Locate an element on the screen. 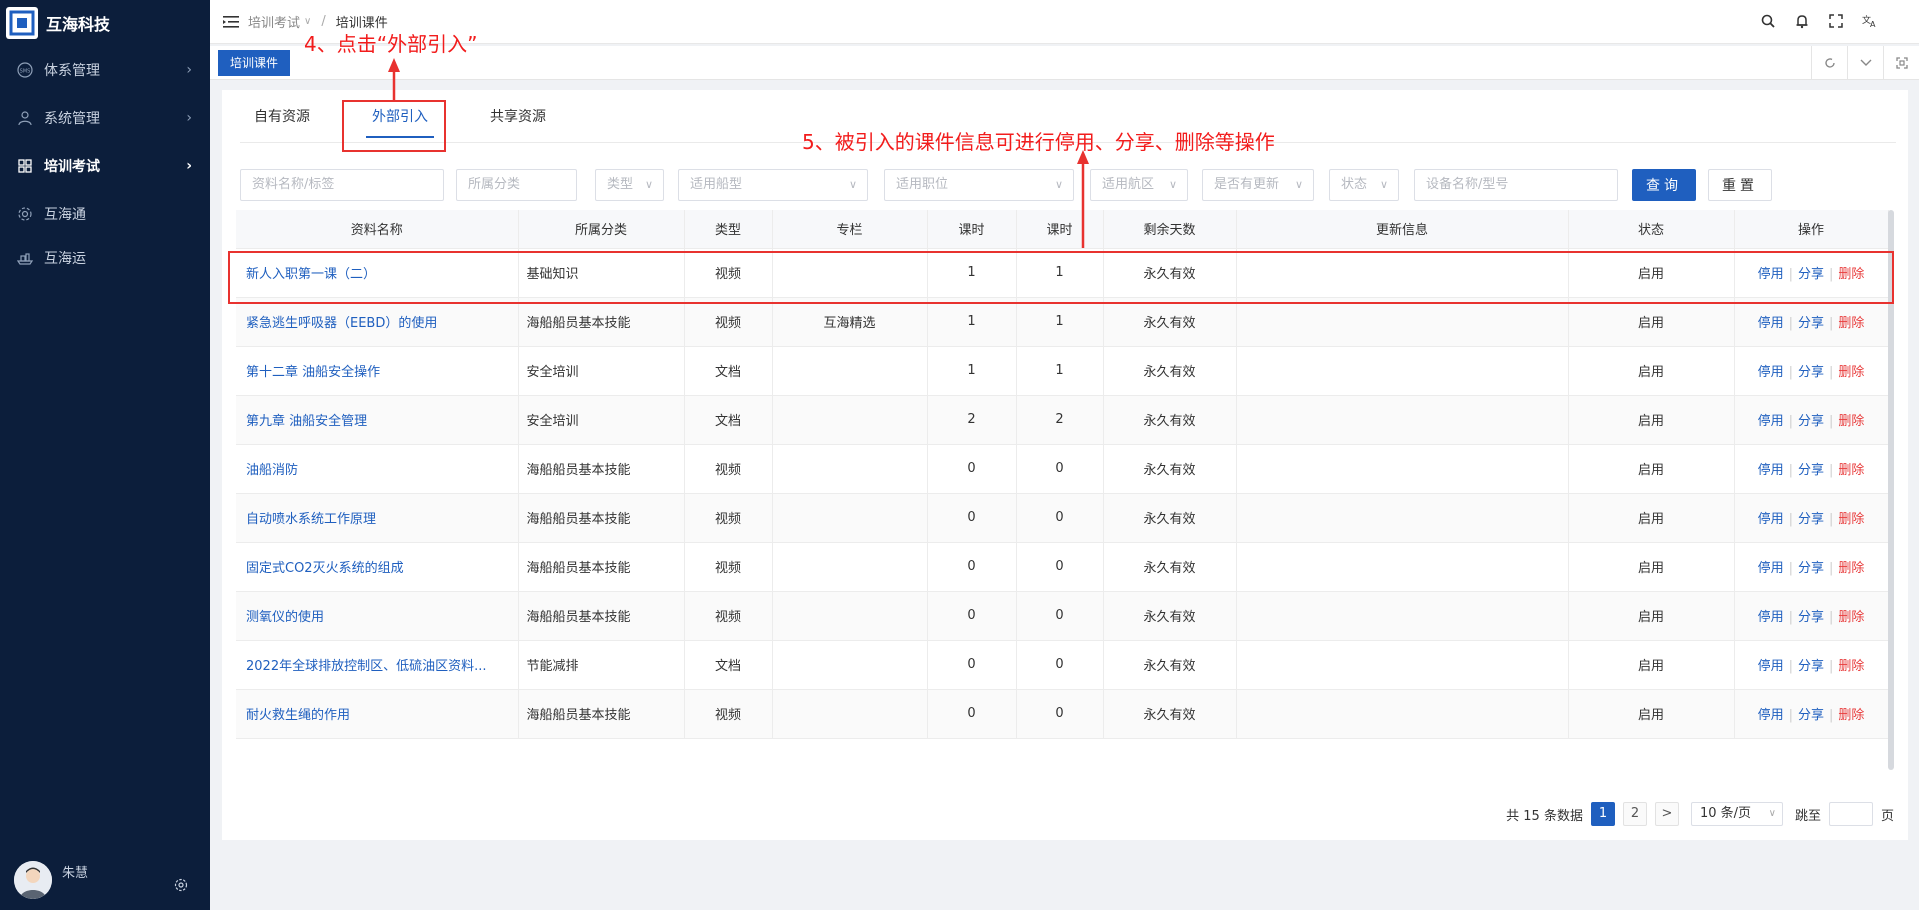  logo: 互海科技 is located at coordinates (105, 23).